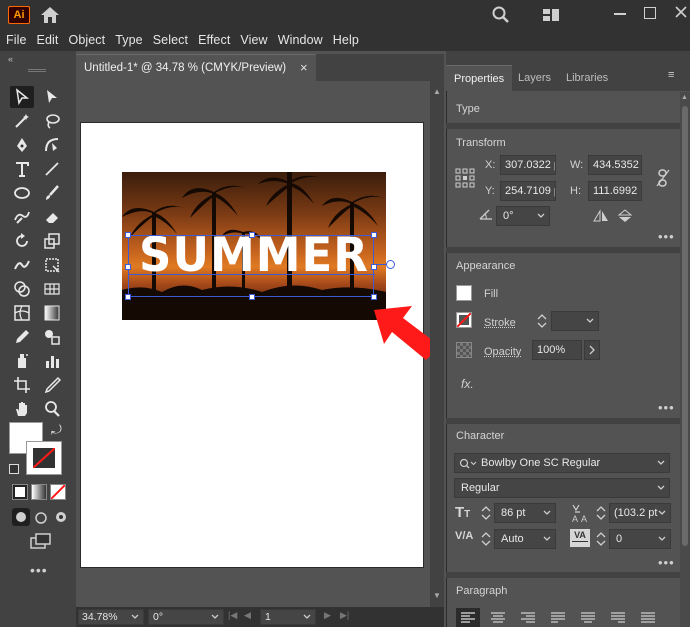 The height and width of the screenshot is (627, 690). Describe the element at coordinates (601, 514) in the screenshot. I see `leading-stepper` at that location.